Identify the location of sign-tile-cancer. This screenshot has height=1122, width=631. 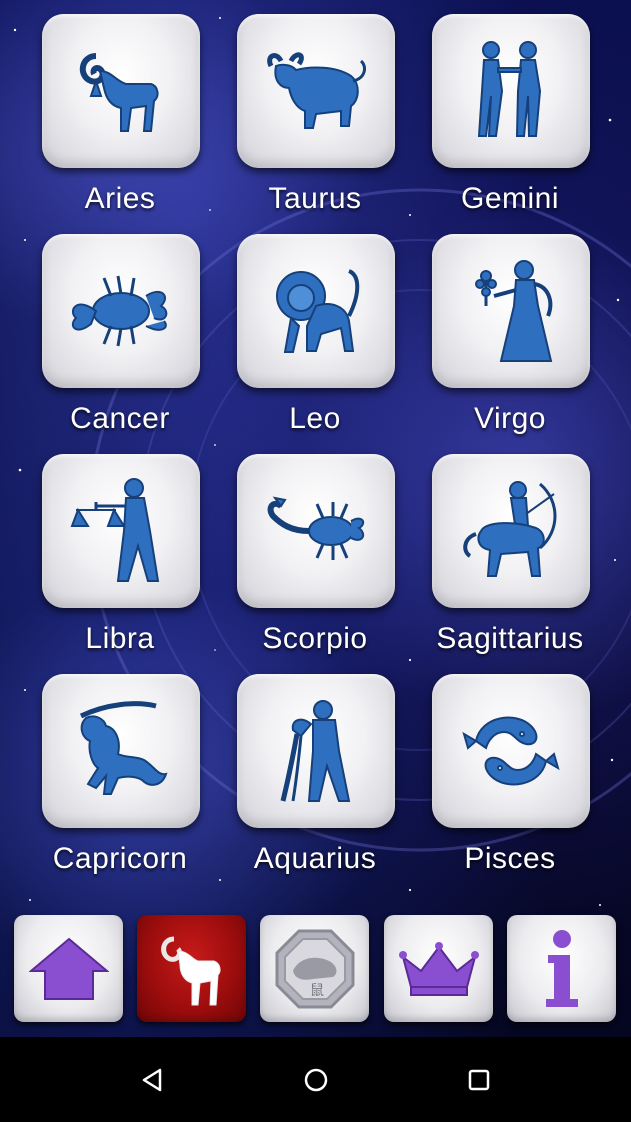
(121, 311).